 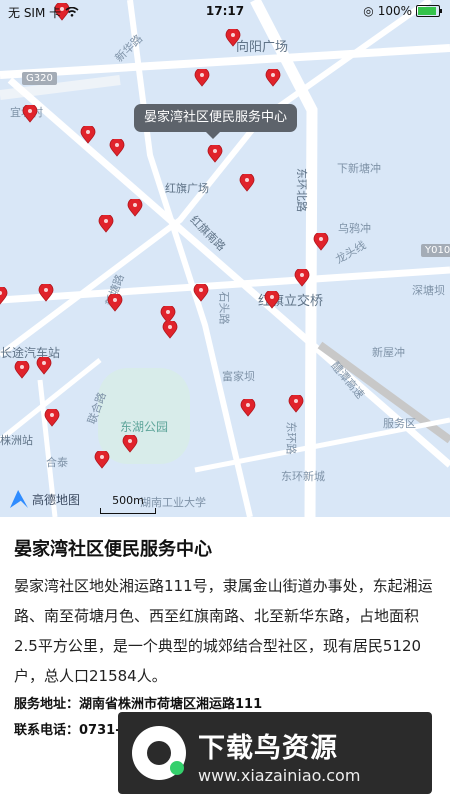 I want to click on map-label: 服务区, so click(x=399, y=423).